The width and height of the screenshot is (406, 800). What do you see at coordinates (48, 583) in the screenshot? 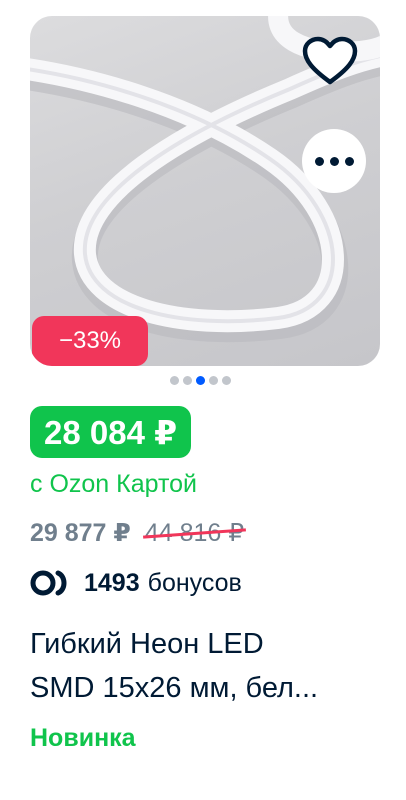
I see `ozon-bonus-icon` at bounding box center [48, 583].